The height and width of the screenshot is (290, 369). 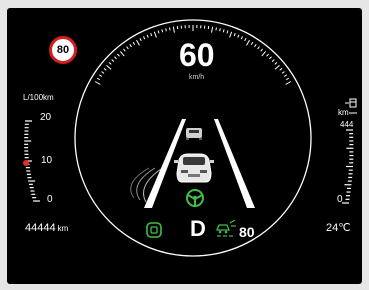 I want to click on odometer: 44444 km, so click(x=46, y=228).